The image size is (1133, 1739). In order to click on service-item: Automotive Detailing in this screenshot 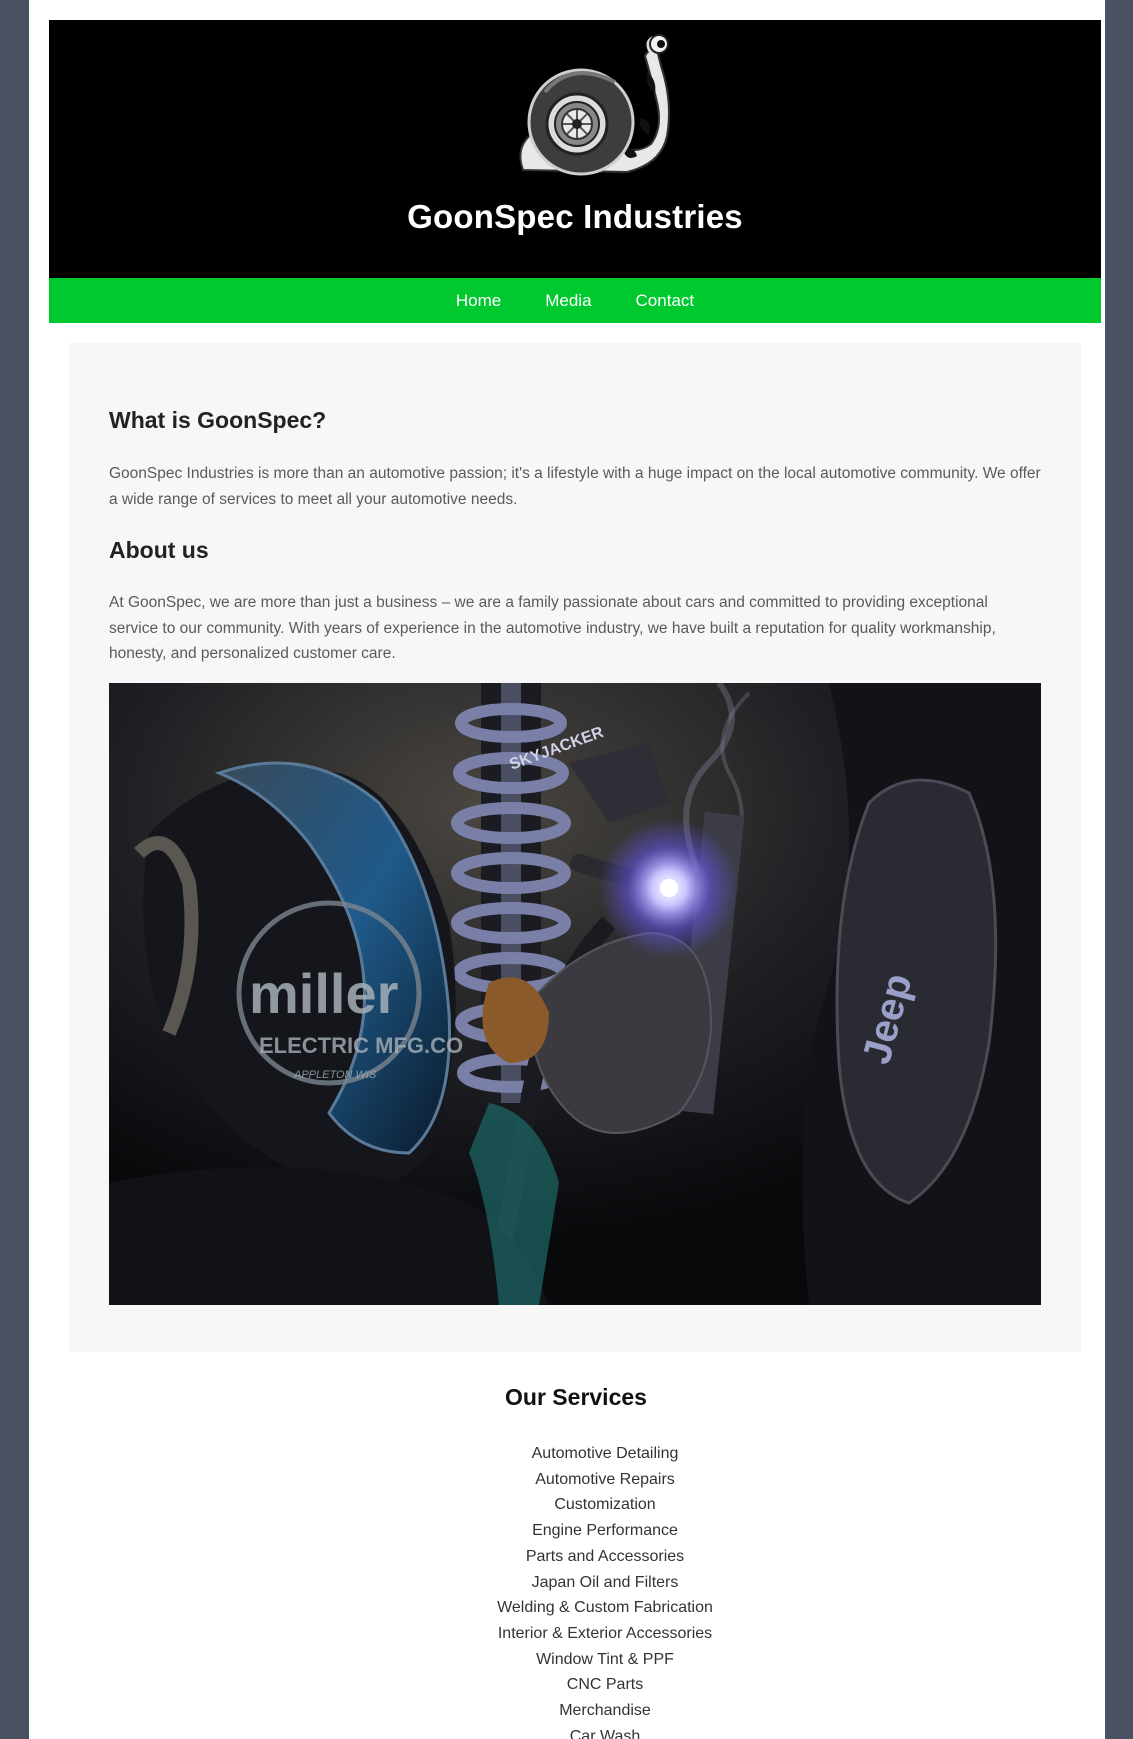, I will do `click(605, 1453)`.